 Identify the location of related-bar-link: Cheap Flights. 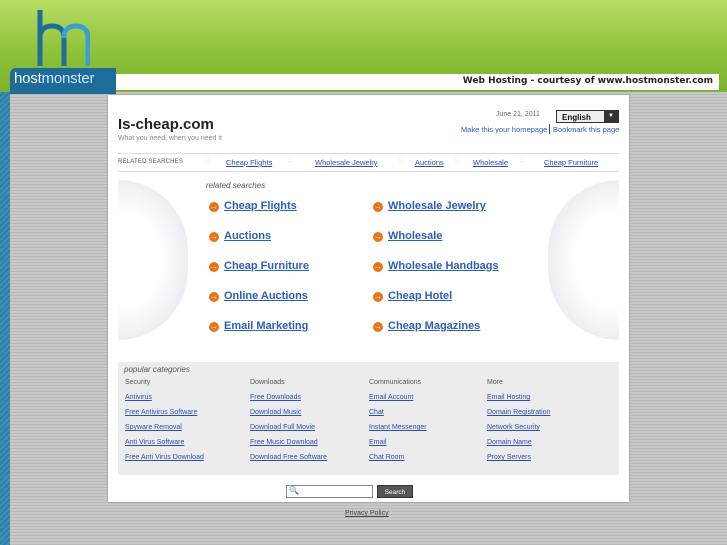
(249, 162).